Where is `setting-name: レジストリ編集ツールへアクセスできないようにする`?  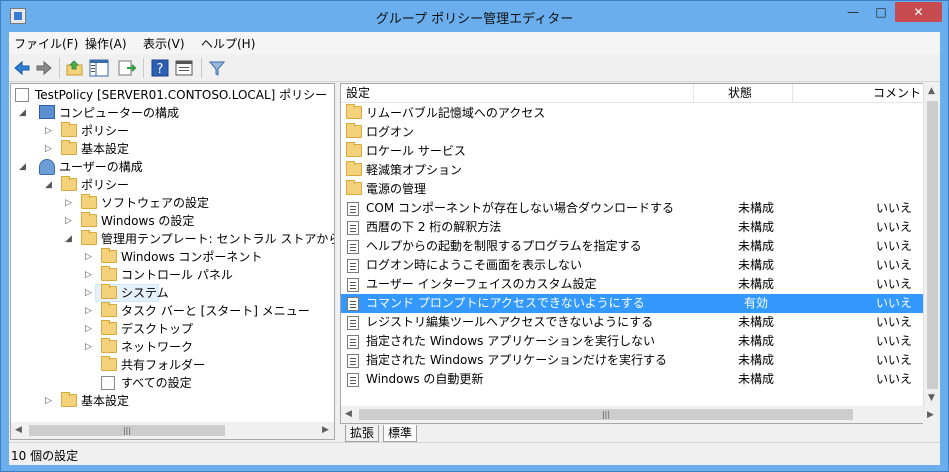 setting-name: レジストリ編集ツールへアクセスできないようにする is located at coordinates (510, 322).